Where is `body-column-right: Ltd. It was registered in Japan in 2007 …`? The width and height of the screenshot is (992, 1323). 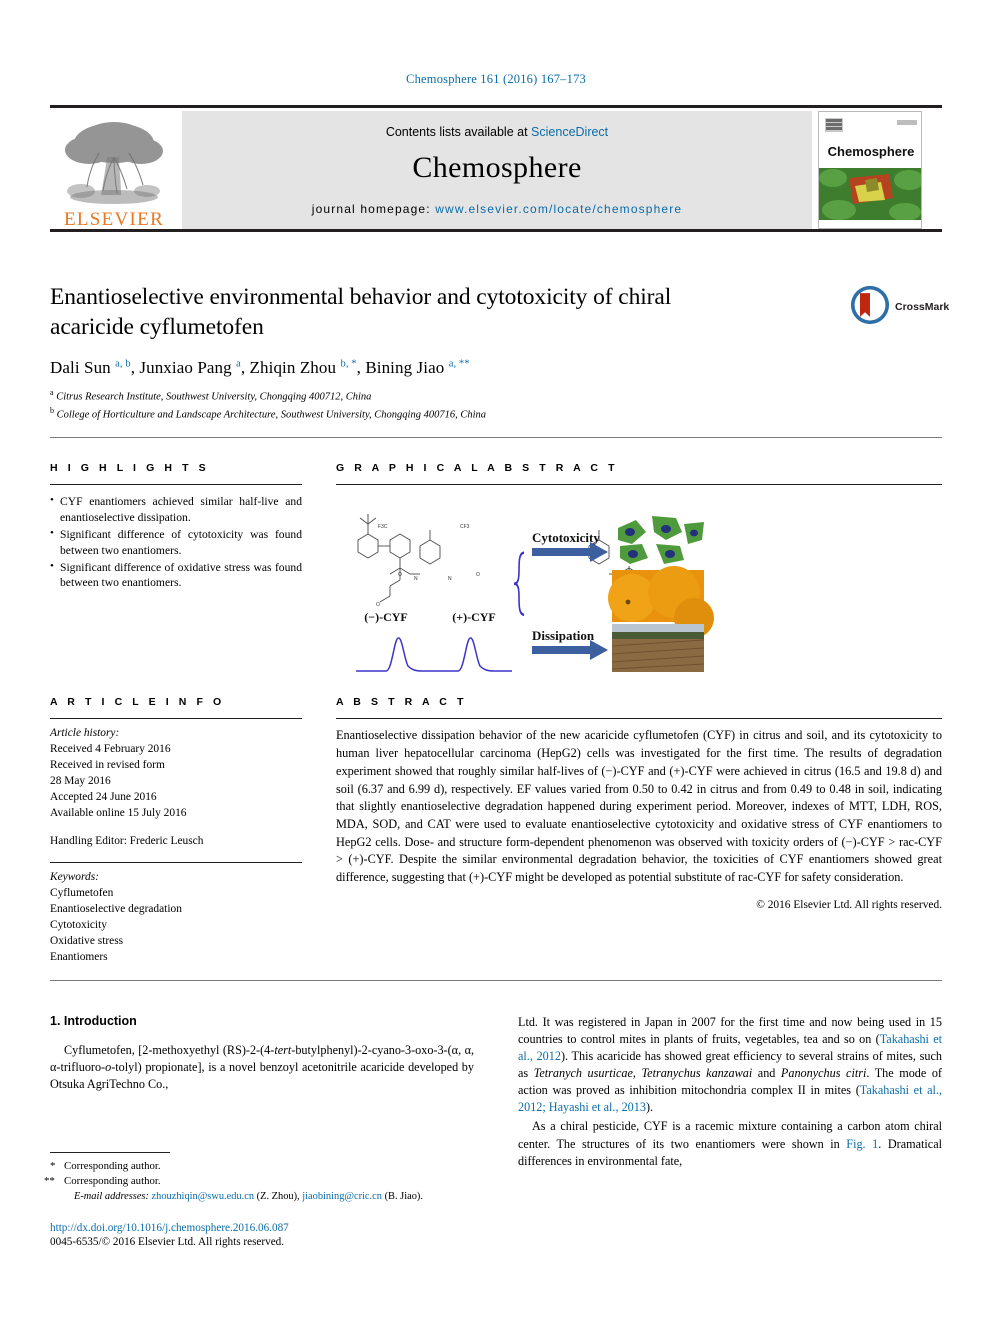
body-column-right: Ltd. It was registered in Japan in 2007 … is located at coordinates (730, 1093).